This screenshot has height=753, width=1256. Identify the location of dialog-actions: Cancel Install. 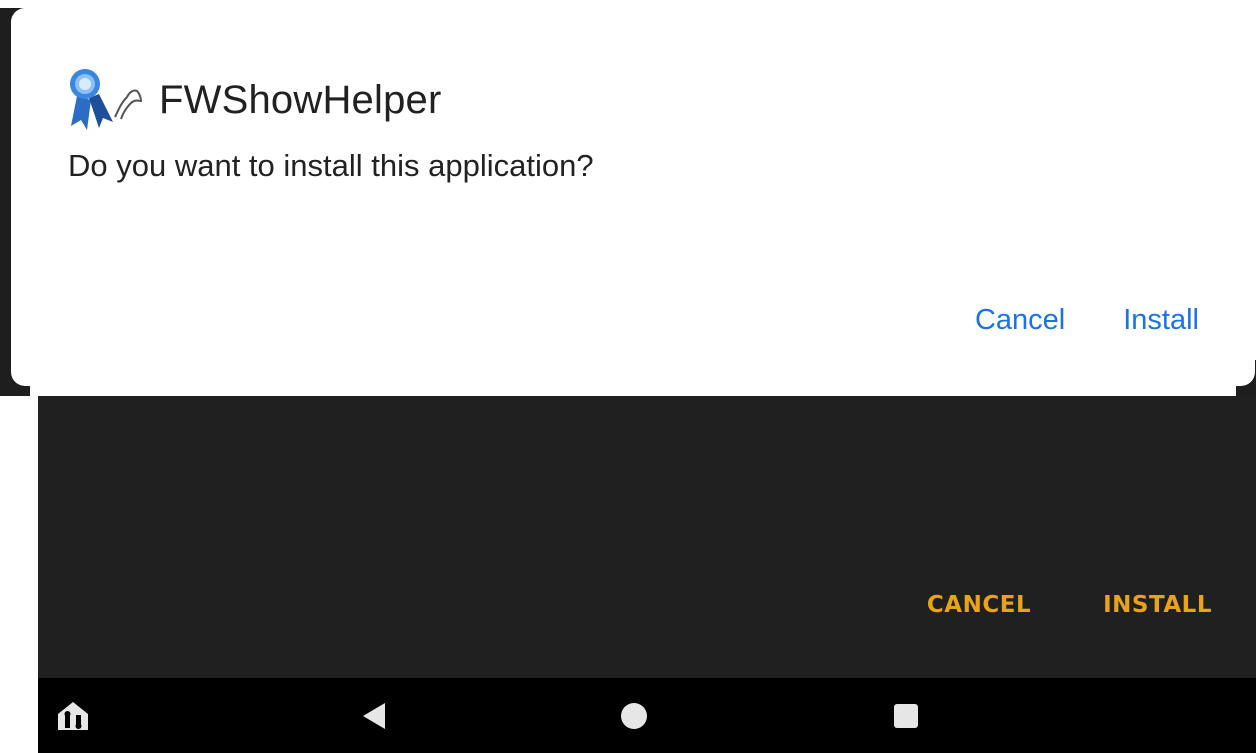
(1087, 320).